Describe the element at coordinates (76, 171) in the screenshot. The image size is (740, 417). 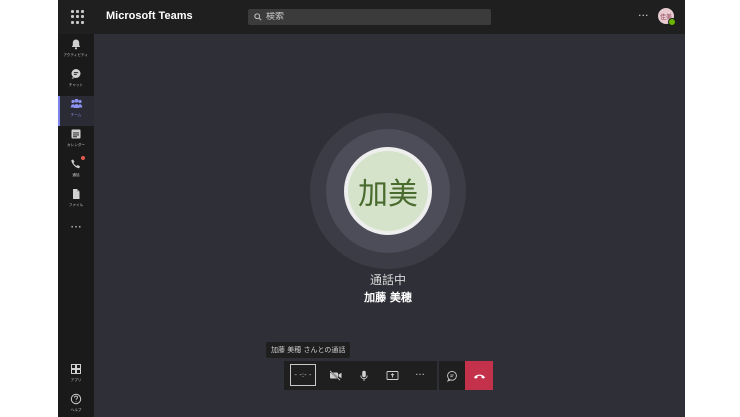
I see `rail-item-calls: 通話` at that location.